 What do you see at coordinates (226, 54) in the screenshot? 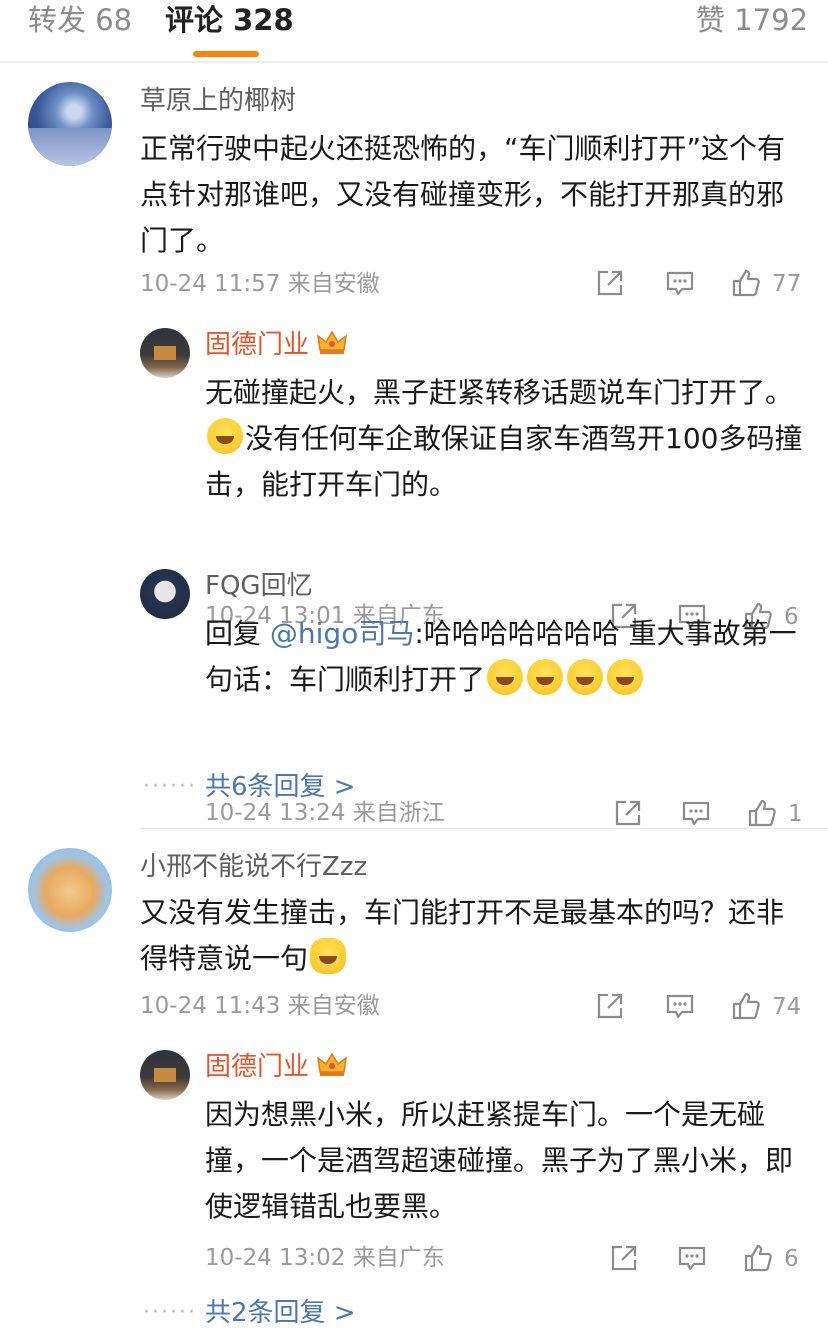
I see `active-tab-indicator` at bounding box center [226, 54].